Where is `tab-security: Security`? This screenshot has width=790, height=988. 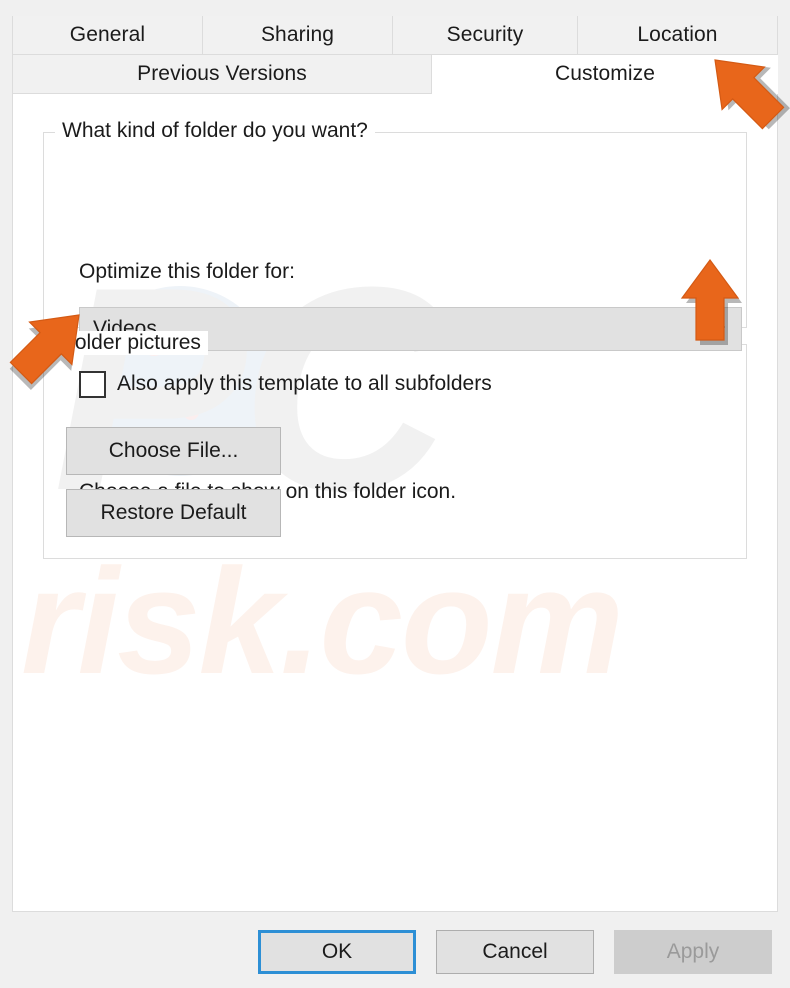 tab-security: Security is located at coordinates (485, 35).